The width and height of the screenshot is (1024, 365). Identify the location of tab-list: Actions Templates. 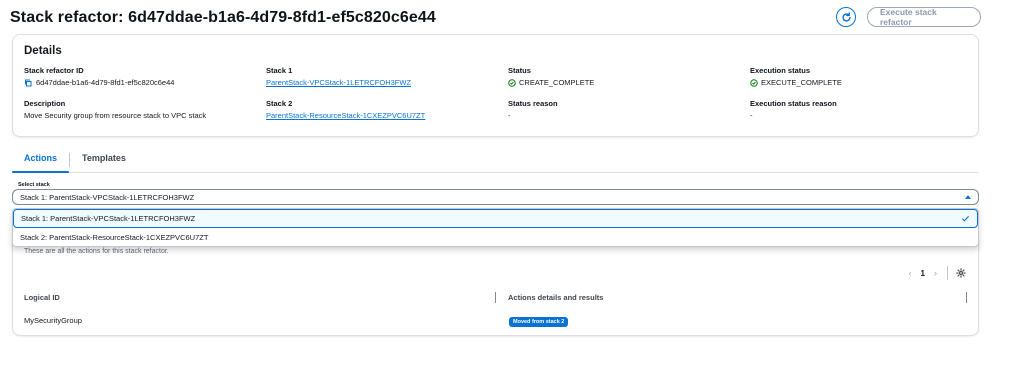
(495, 160).